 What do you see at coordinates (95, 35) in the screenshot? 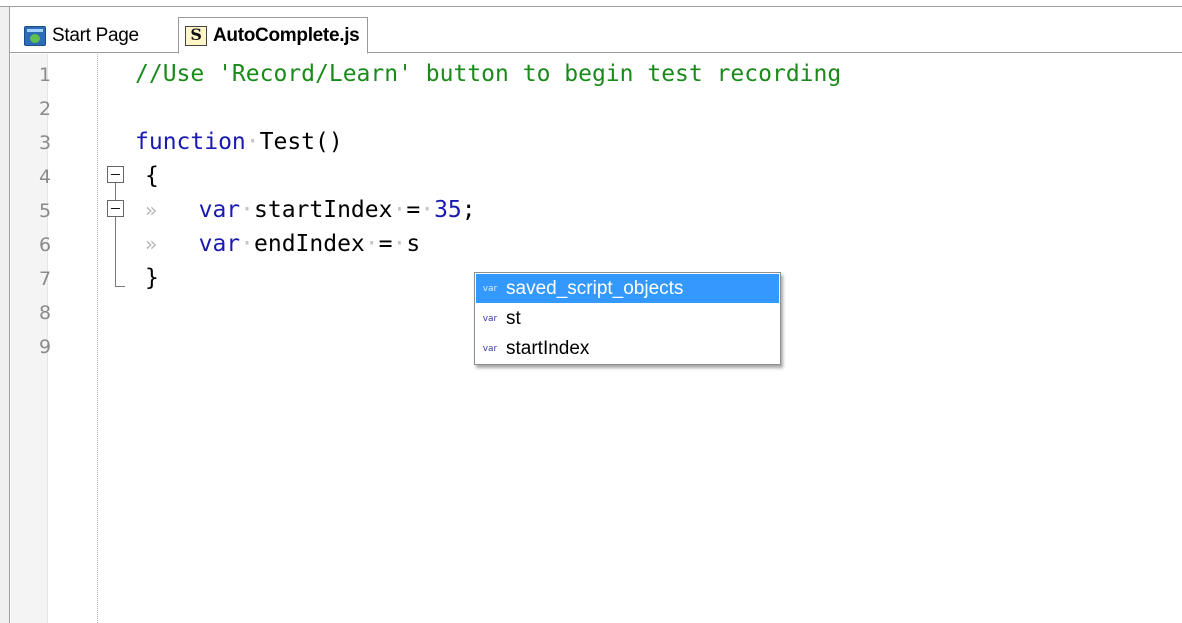
I see `tab-label: Start Page` at bounding box center [95, 35].